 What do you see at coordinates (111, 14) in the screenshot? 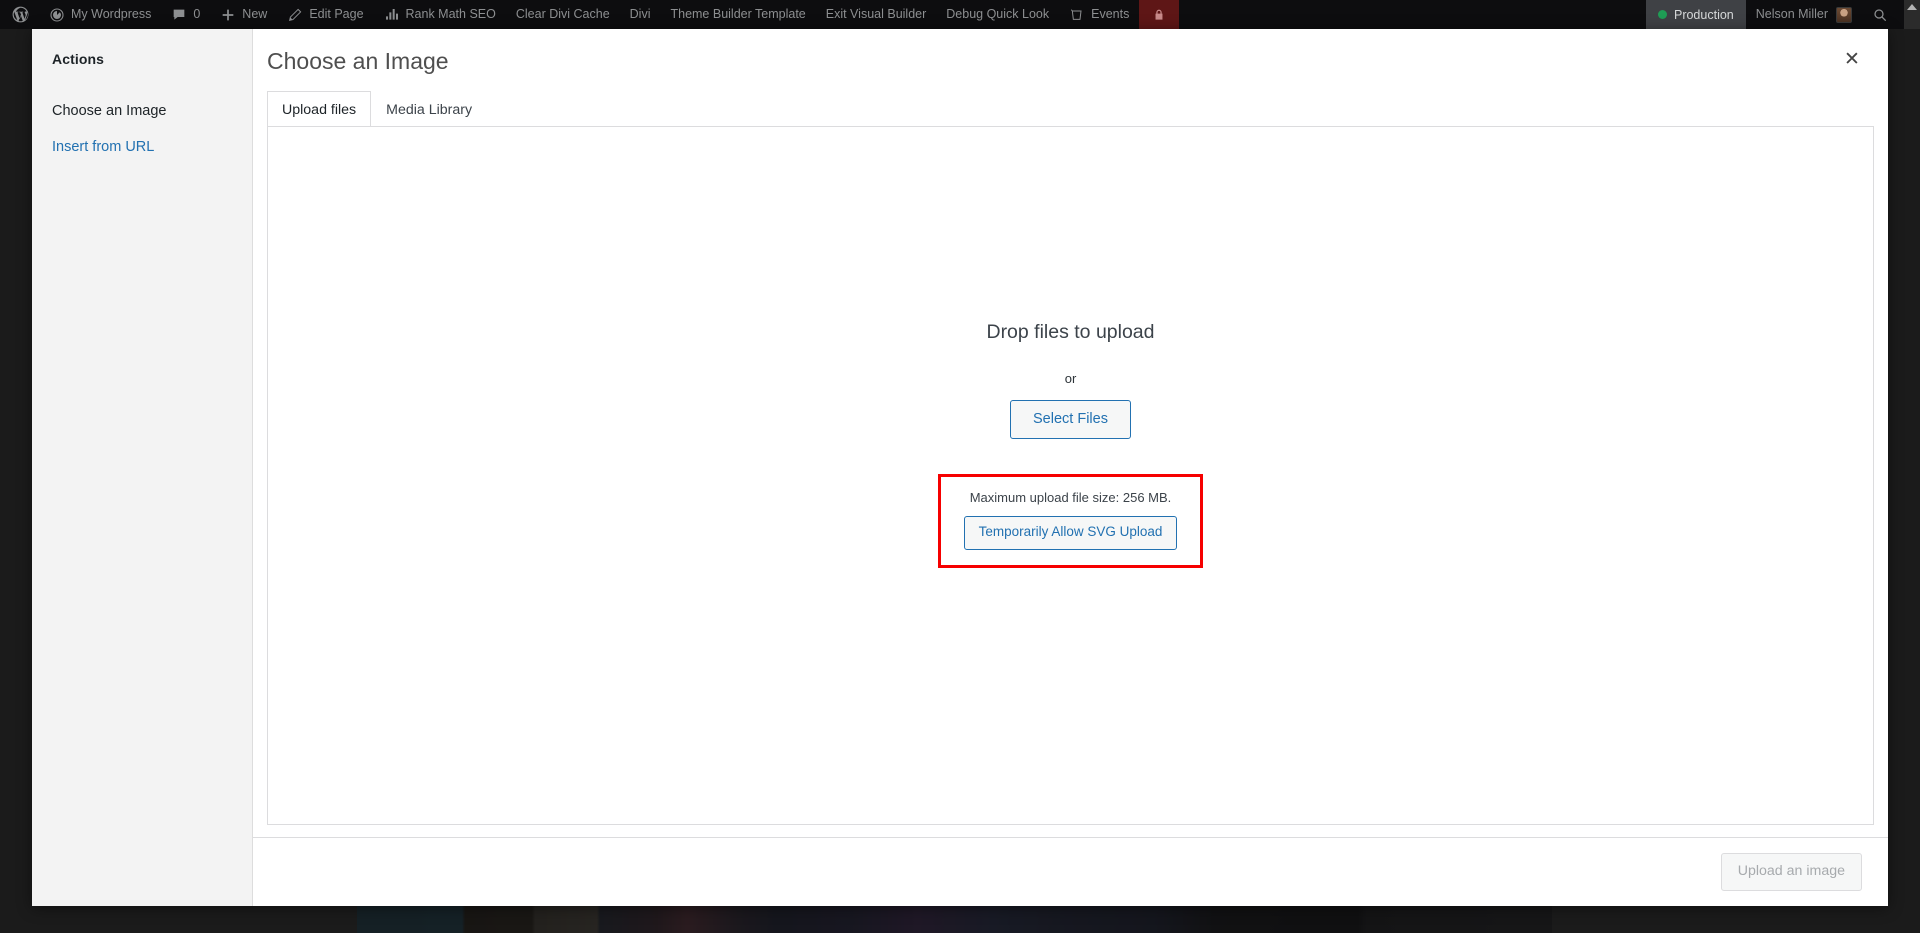
I see `adminbar-label-site-name: My Wordpress` at bounding box center [111, 14].